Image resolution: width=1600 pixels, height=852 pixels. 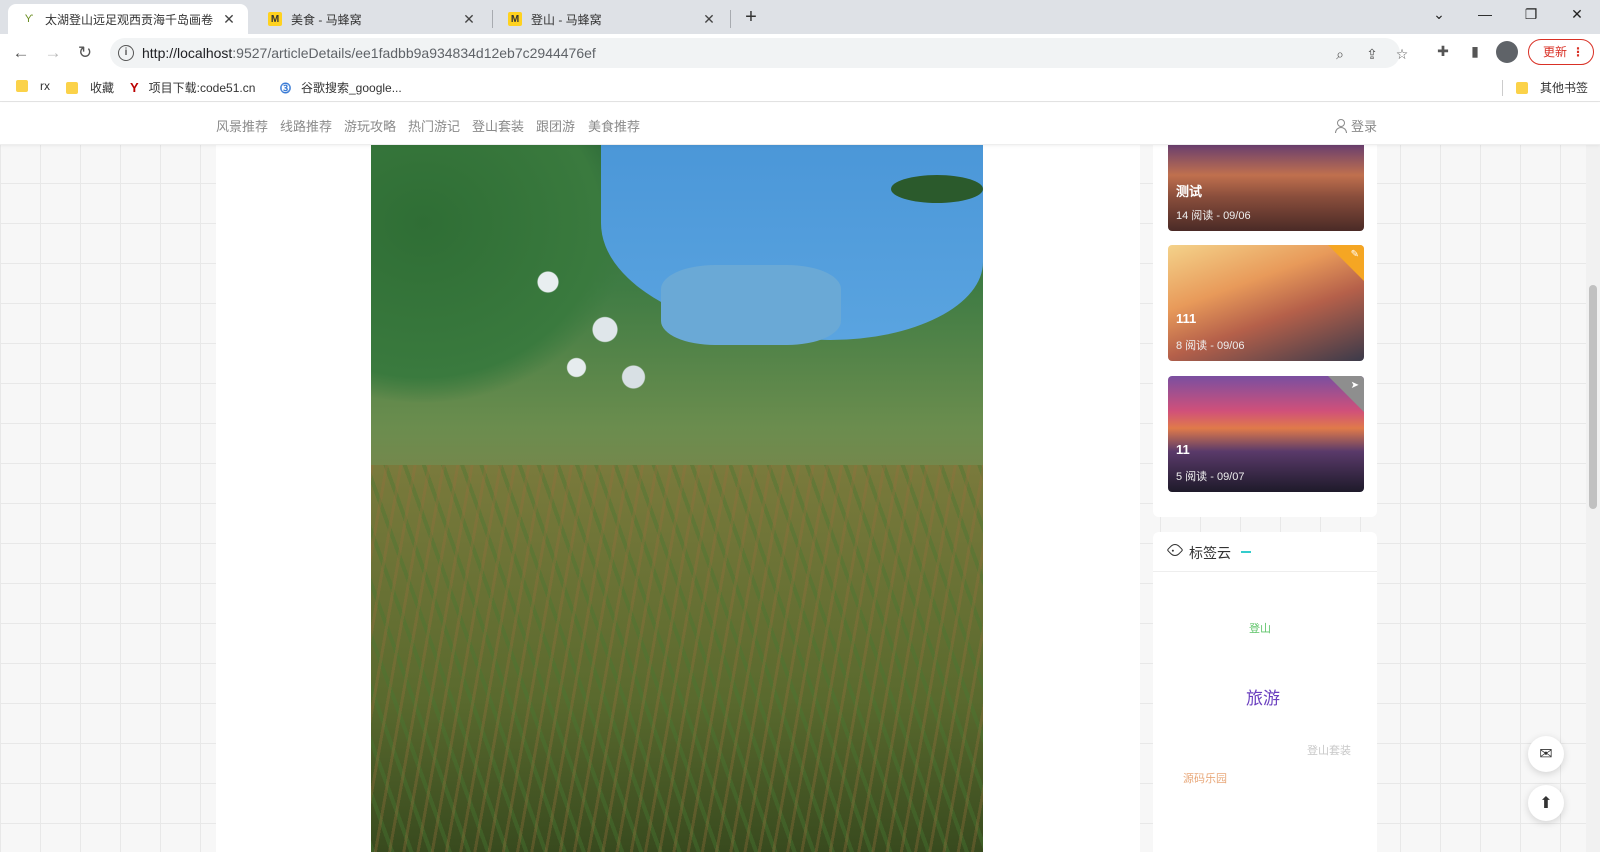 I want to click on sprout-icon: ϒ, so click(x=29, y=19).